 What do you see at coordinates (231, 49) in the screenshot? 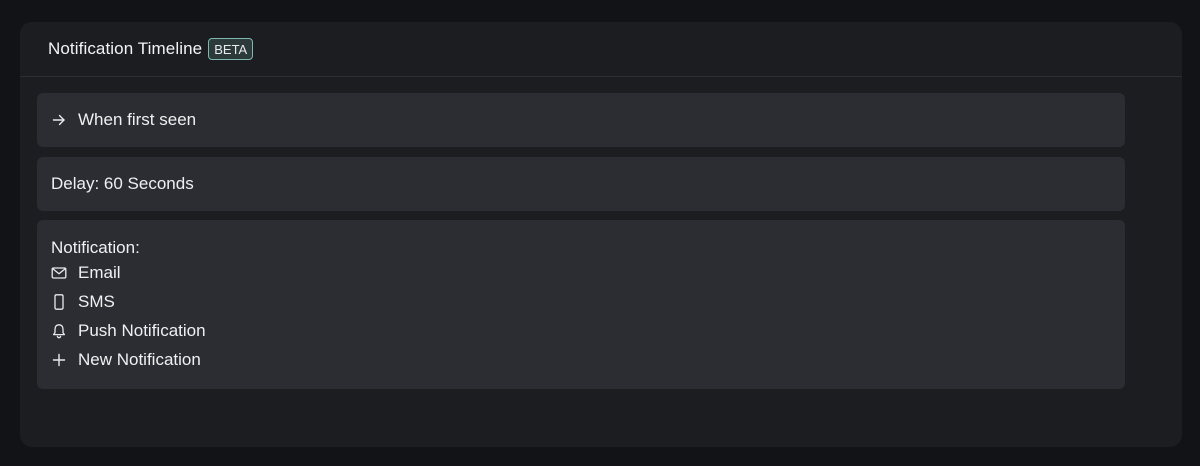
I see `beta-badge: BETA` at bounding box center [231, 49].